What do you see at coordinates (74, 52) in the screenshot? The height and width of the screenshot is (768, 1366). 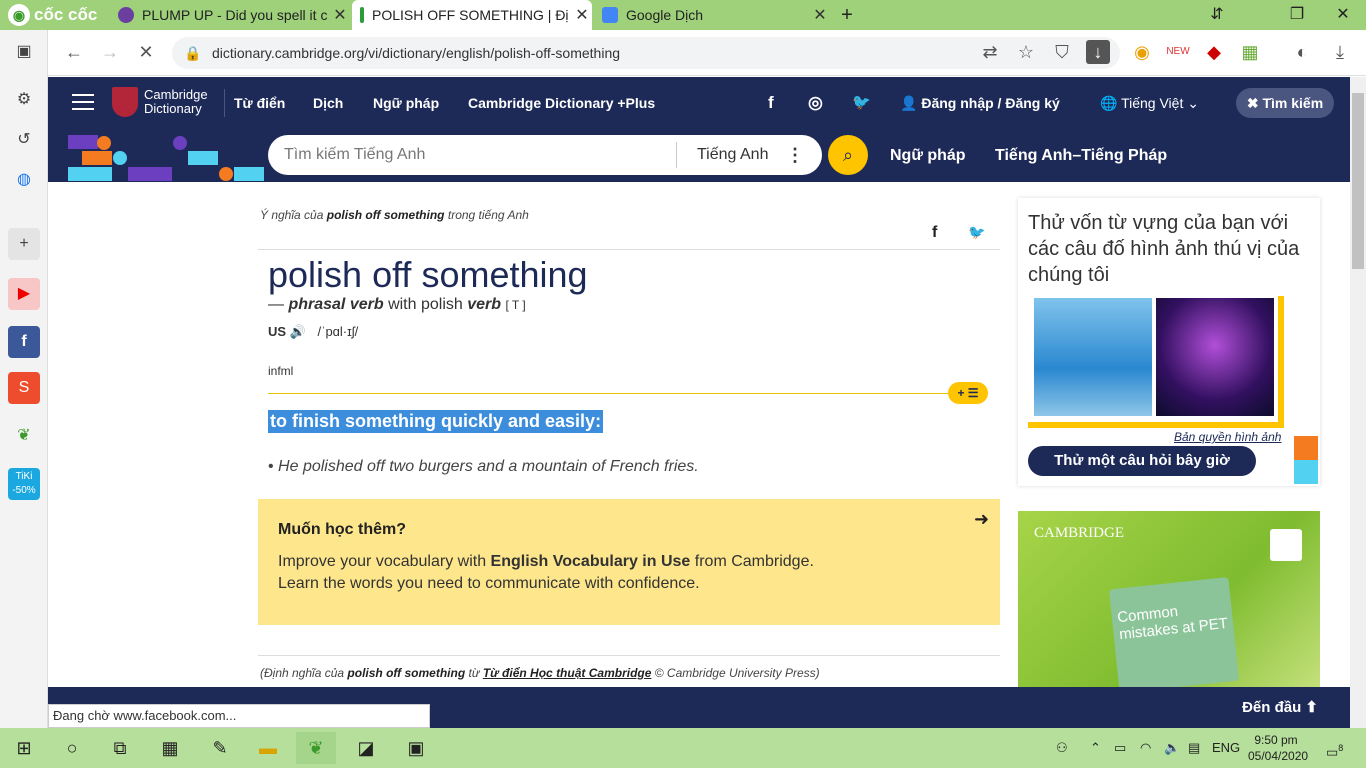 I see `back-icon: ←` at bounding box center [74, 52].